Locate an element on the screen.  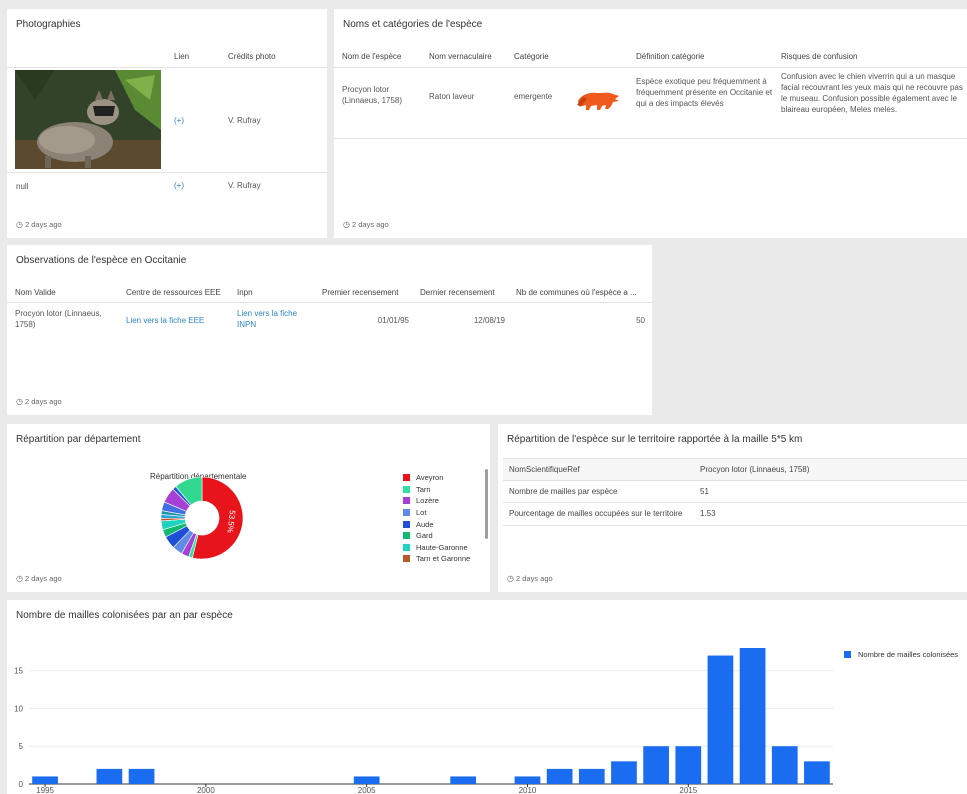
y-tick-label: 10 is located at coordinates (18, 708).